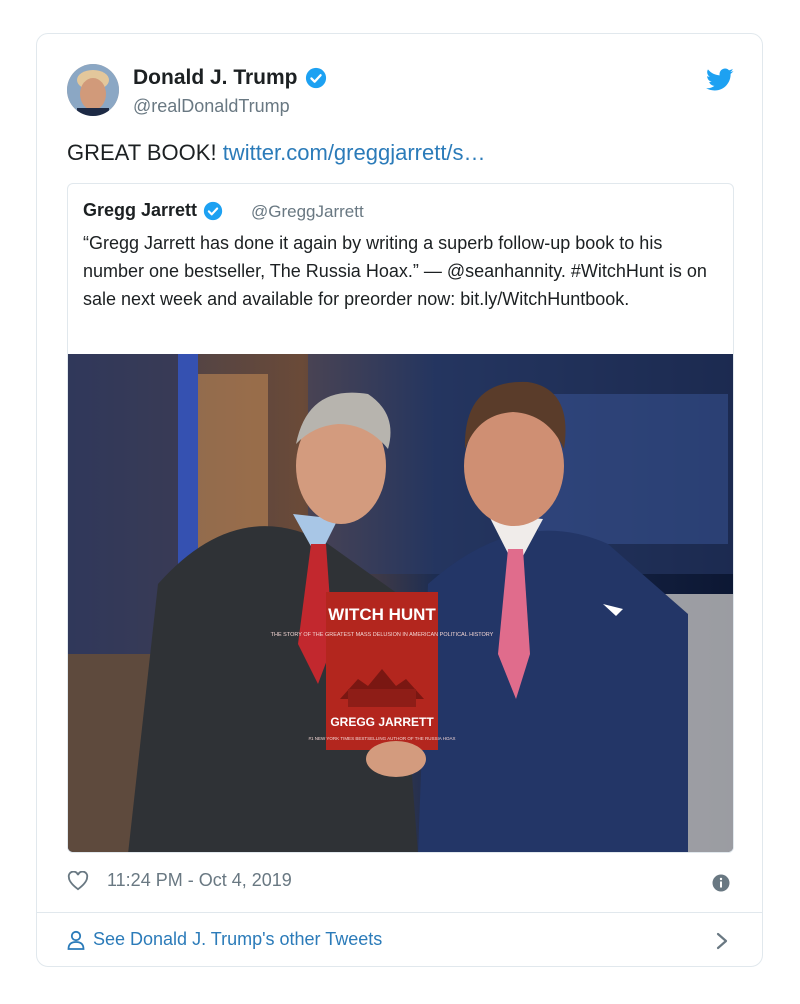  What do you see at coordinates (142, 152) in the screenshot?
I see `tweet-text-body: GREAT BOOK!` at bounding box center [142, 152].